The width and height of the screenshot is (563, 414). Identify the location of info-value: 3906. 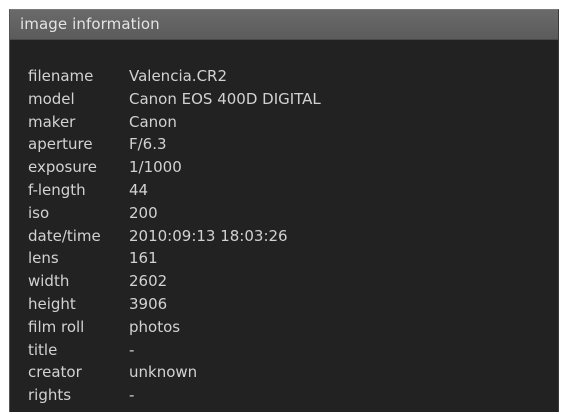
(148, 303).